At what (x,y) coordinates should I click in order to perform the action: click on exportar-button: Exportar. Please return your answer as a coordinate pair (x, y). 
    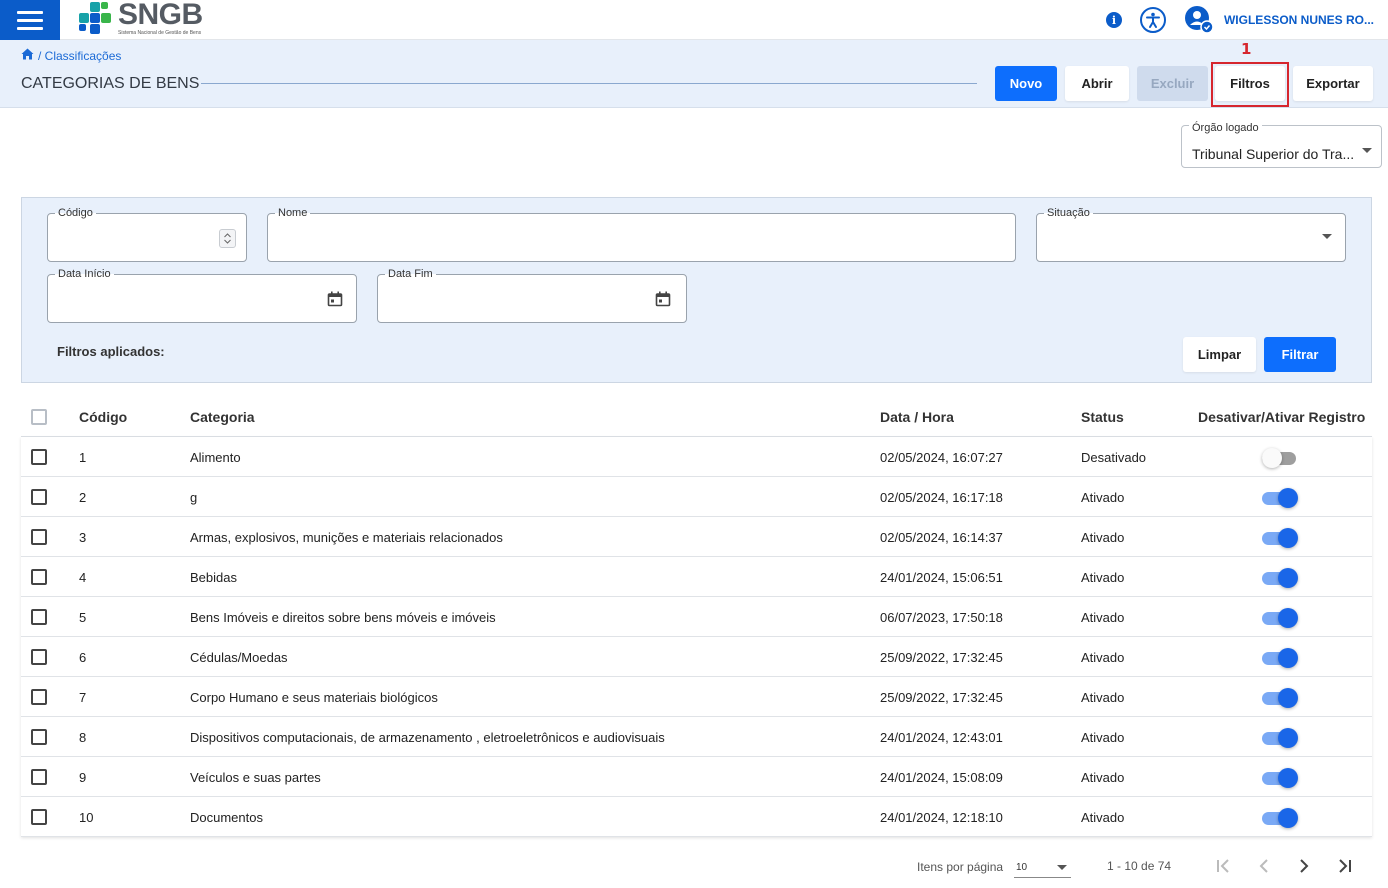
    Looking at the image, I should click on (1333, 83).